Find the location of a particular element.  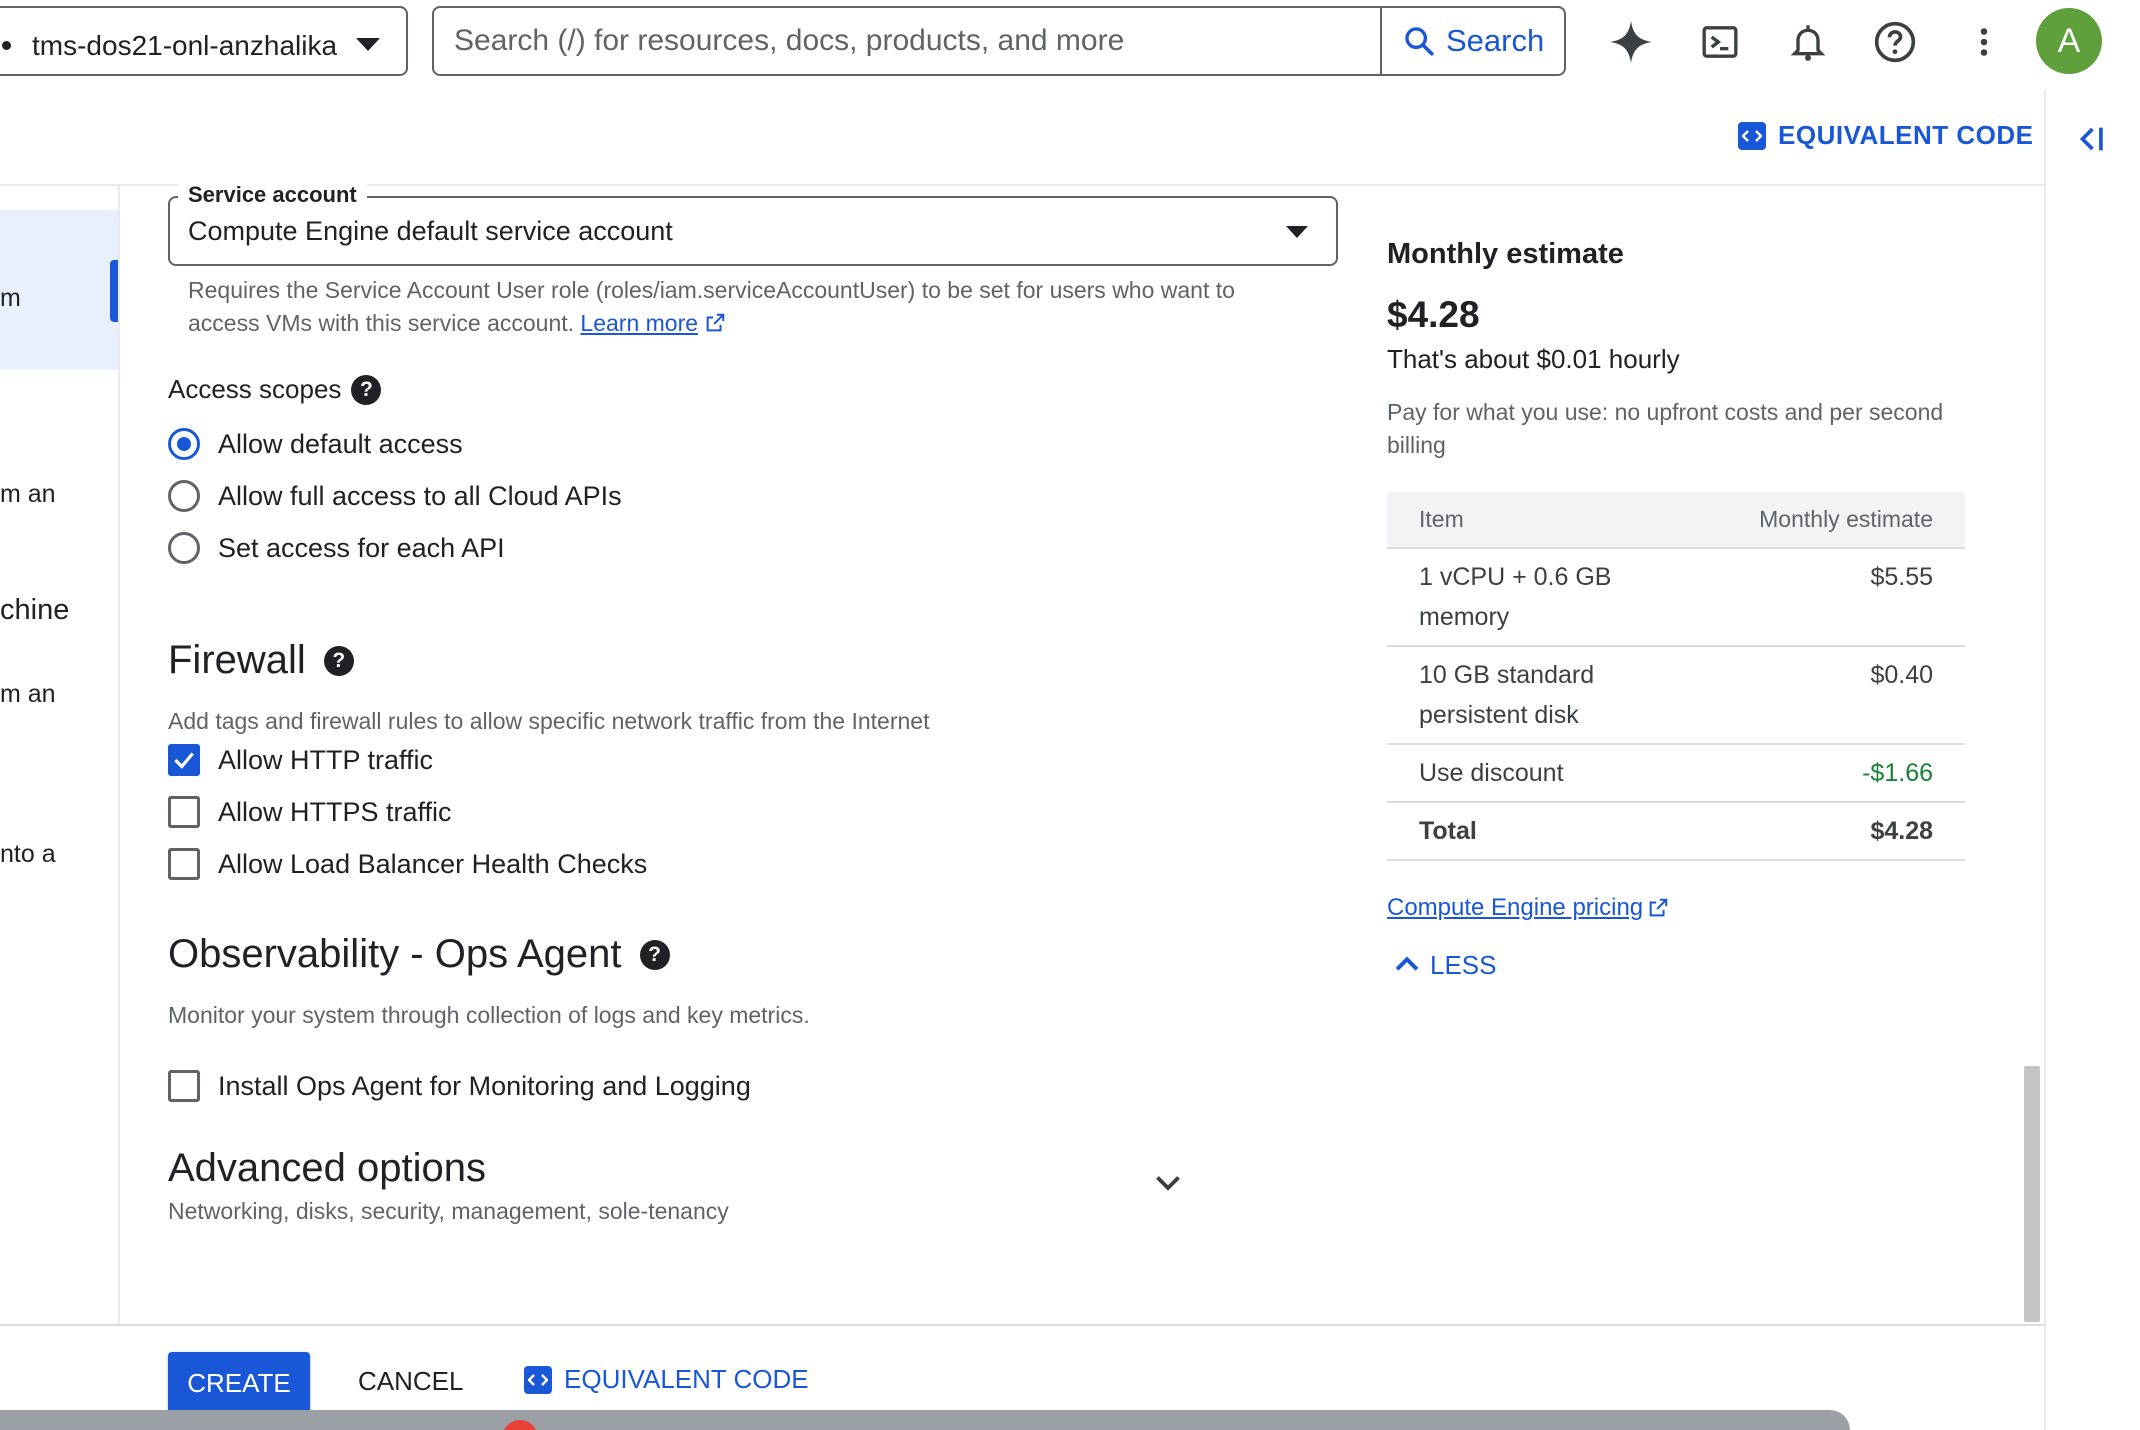

gemini-icon is located at coordinates (1631, 42).